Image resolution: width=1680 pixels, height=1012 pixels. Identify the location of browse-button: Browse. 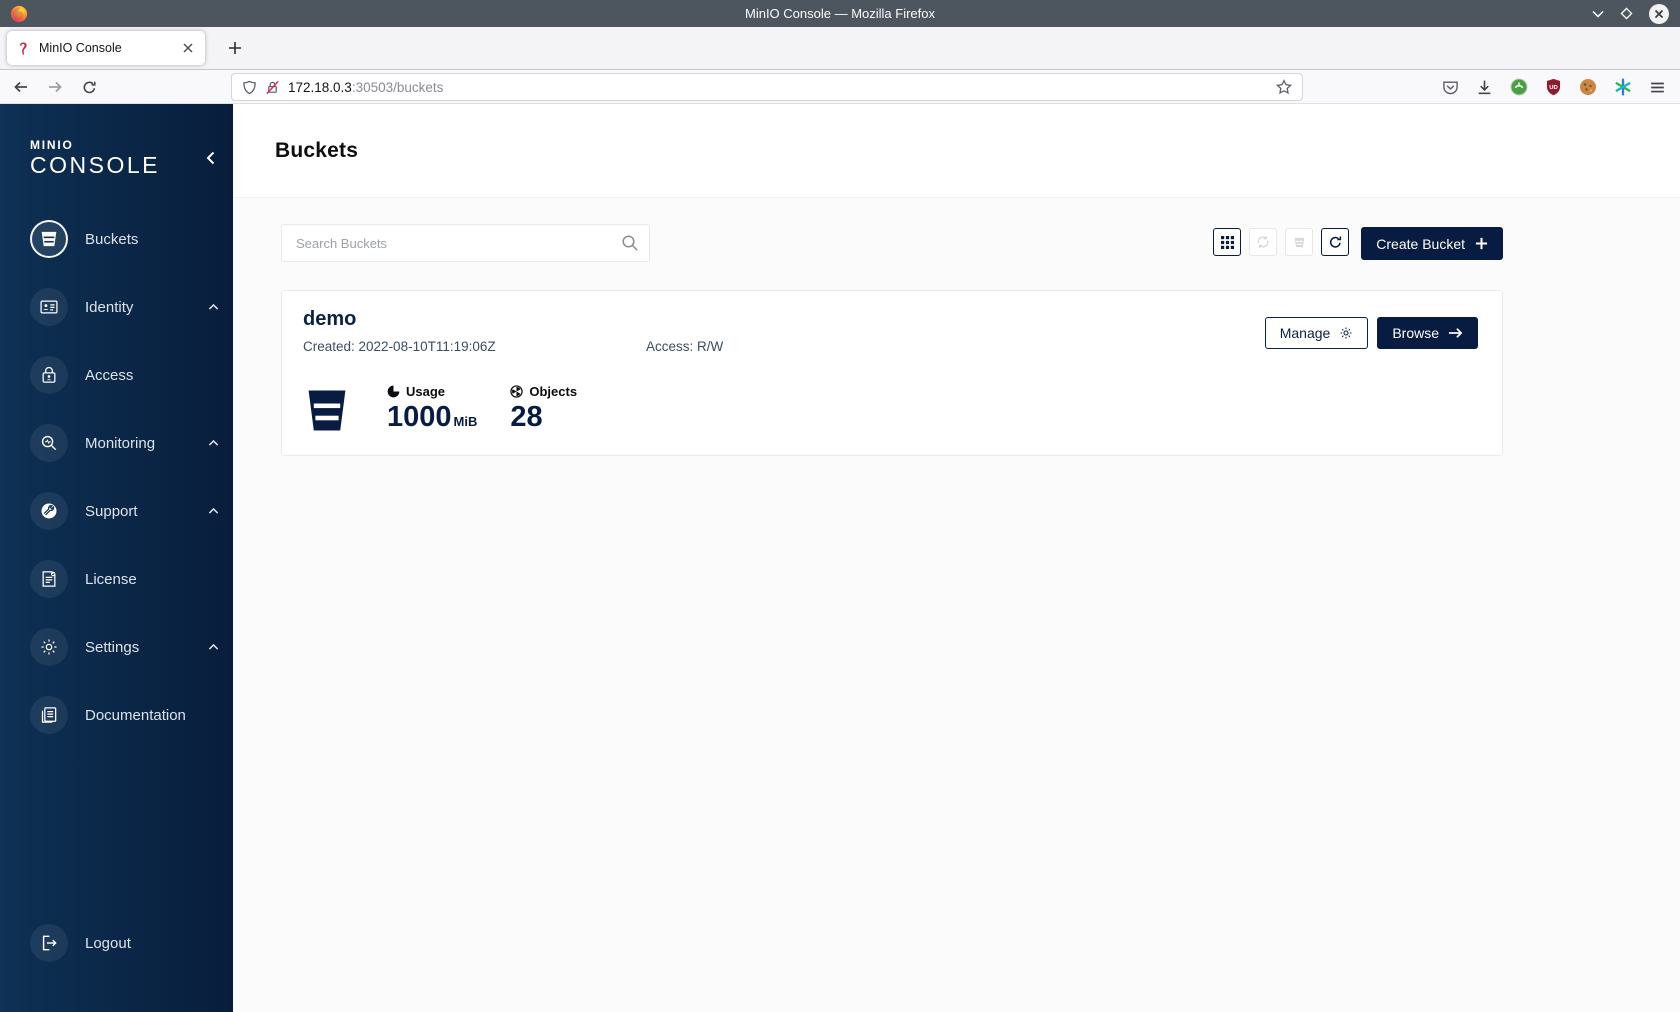
(1427, 333).